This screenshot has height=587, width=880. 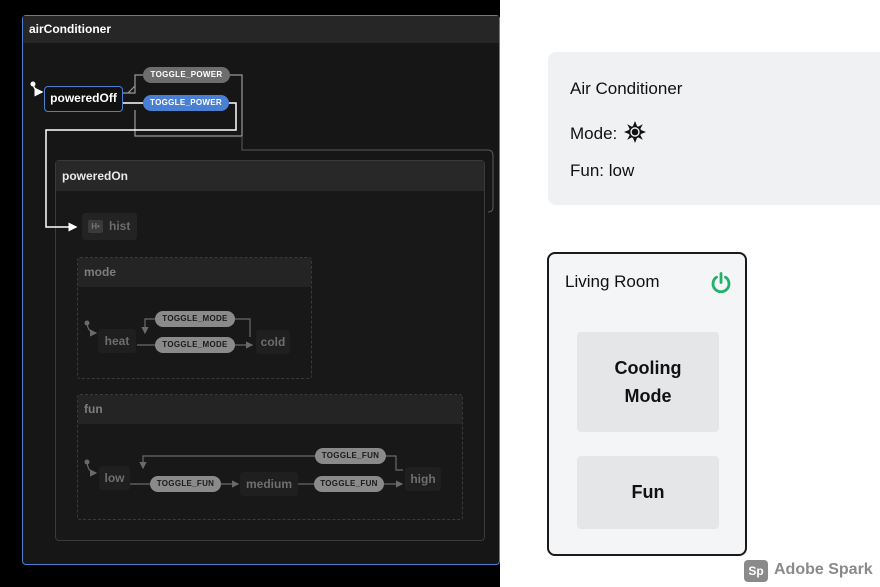 I want to click on living-room-card: Living Room Cooling Mode Fun, so click(x=647, y=404).